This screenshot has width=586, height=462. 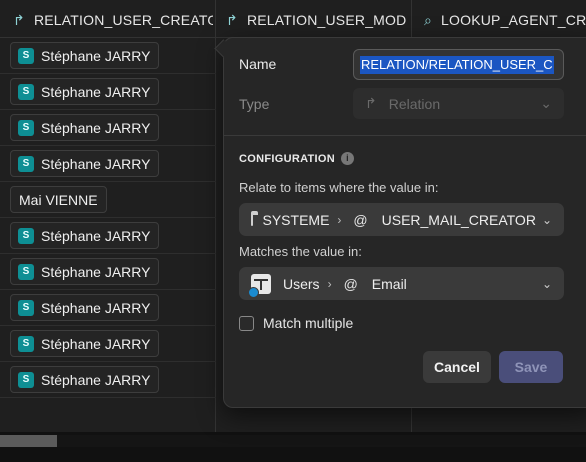 What do you see at coordinates (253, 292) in the screenshot?
I see `badge-icon` at bounding box center [253, 292].